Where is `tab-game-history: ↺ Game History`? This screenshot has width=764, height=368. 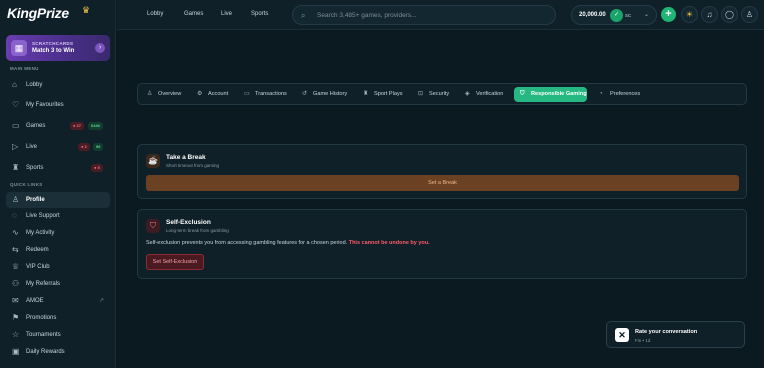
tab-game-history: ↺ Game History is located at coordinates (321, 94).